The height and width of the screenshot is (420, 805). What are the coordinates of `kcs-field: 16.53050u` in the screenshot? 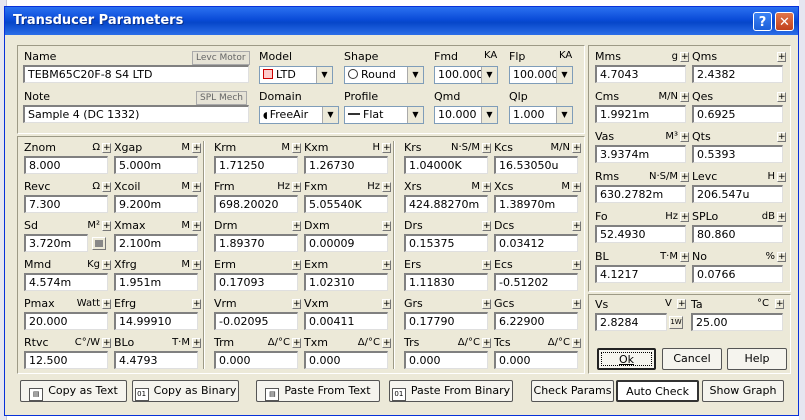 It's located at (536, 165).